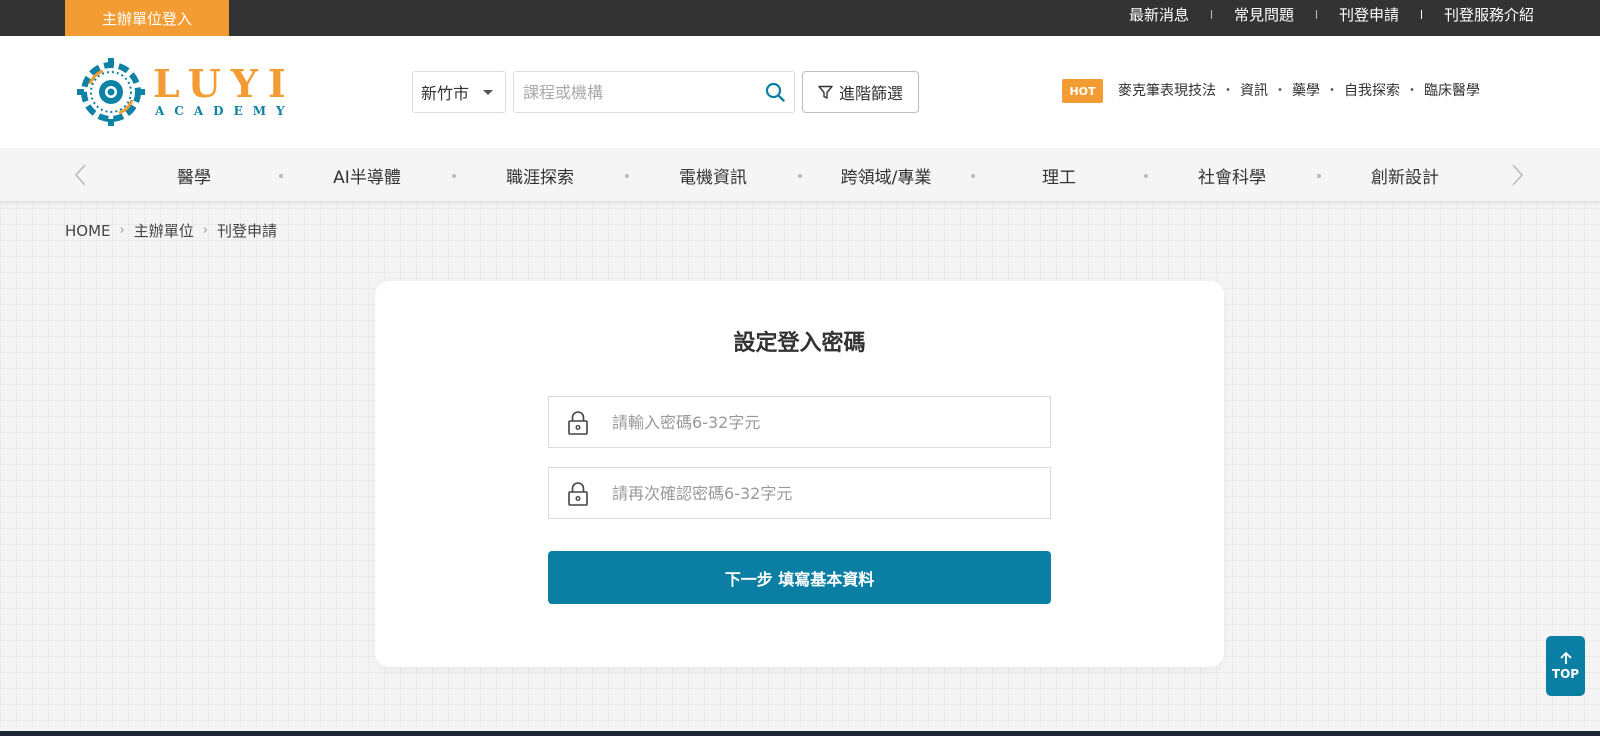  Describe the element at coordinates (822, 493) in the screenshot. I see `confirm-password-input` at that location.